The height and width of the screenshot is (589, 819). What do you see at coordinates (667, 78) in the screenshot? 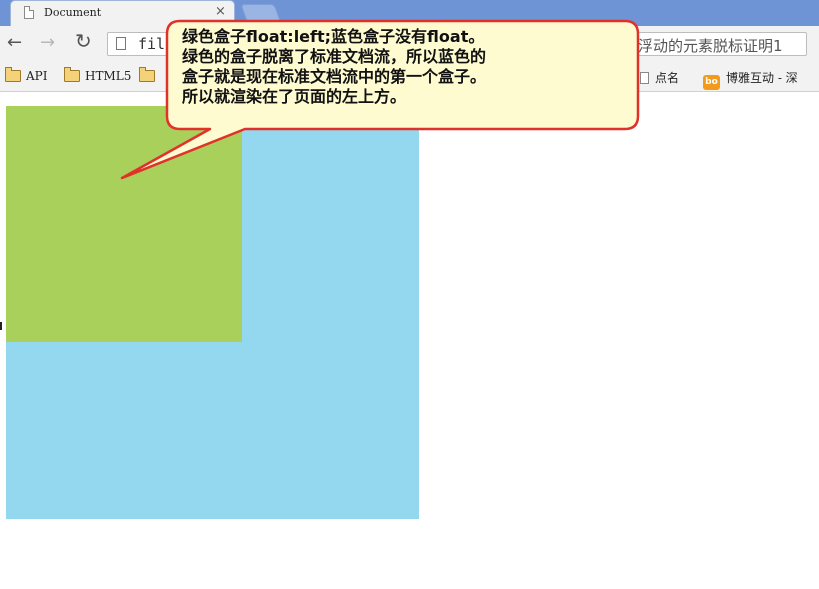
I see `bookmark-label: 点名` at bounding box center [667, 78].